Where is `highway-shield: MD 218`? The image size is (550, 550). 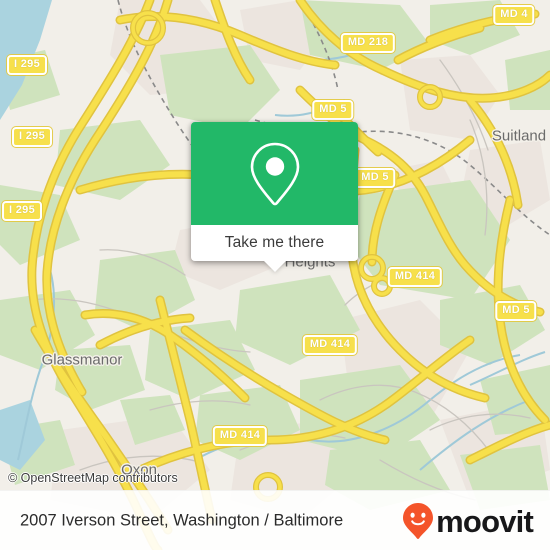
highway-shield: MD 218 is located at coordinates (368, 43).